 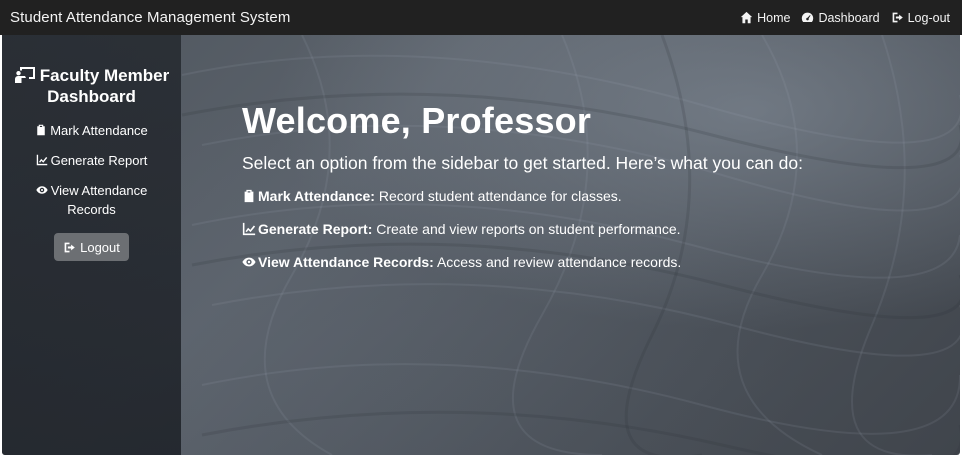 I want to click on sidebar-item-view-records: View Attendance Records, so click(x=91, y=200).